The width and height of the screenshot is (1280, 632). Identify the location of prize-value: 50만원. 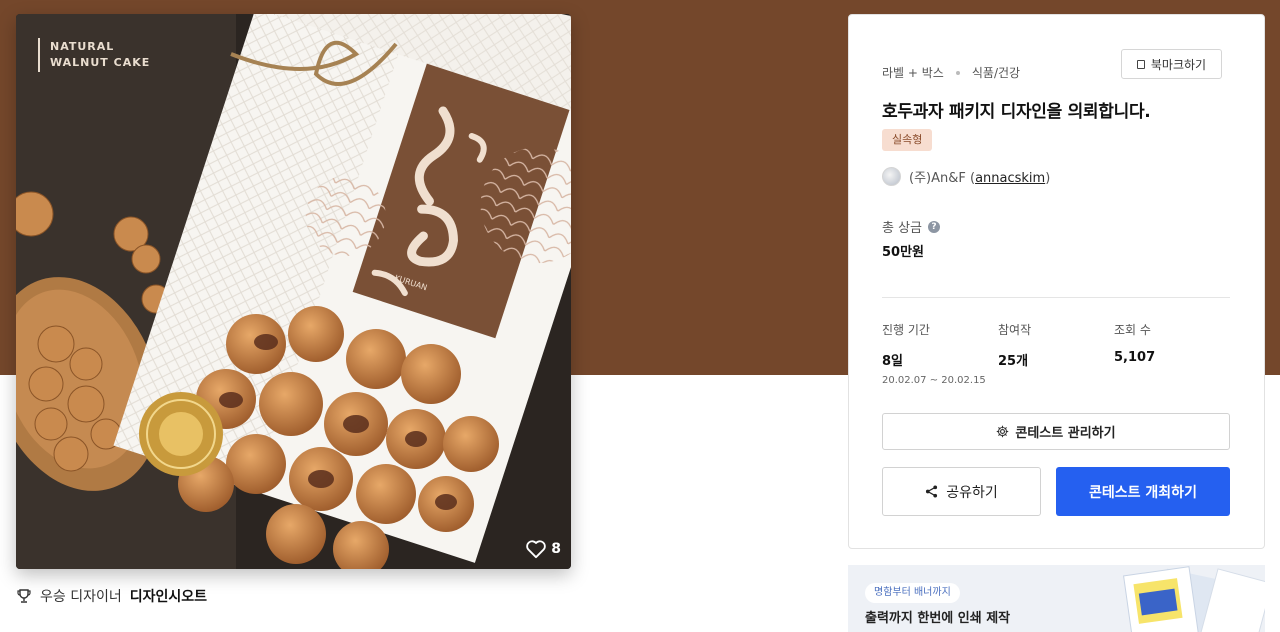
(903, 252).